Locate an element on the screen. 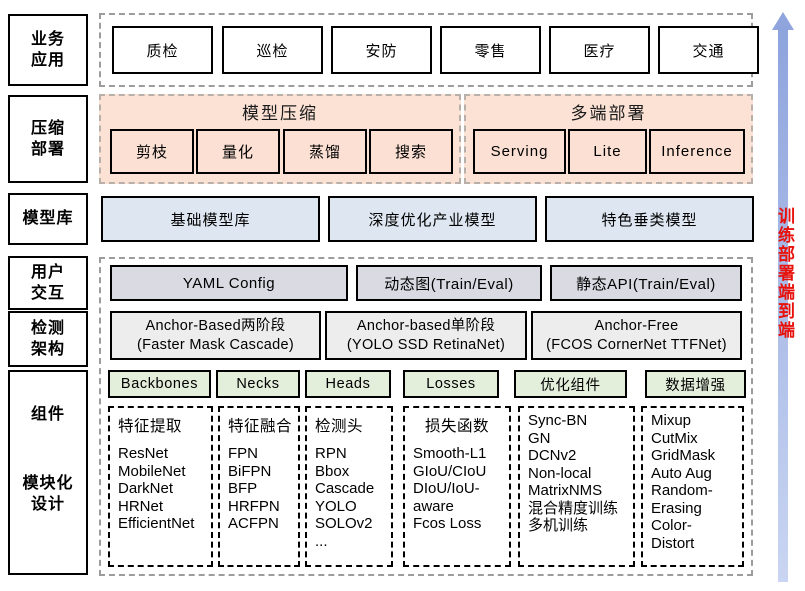 The image size is (805, 591). component-tag-1-label: Necks is located at coordinates (258, 384).